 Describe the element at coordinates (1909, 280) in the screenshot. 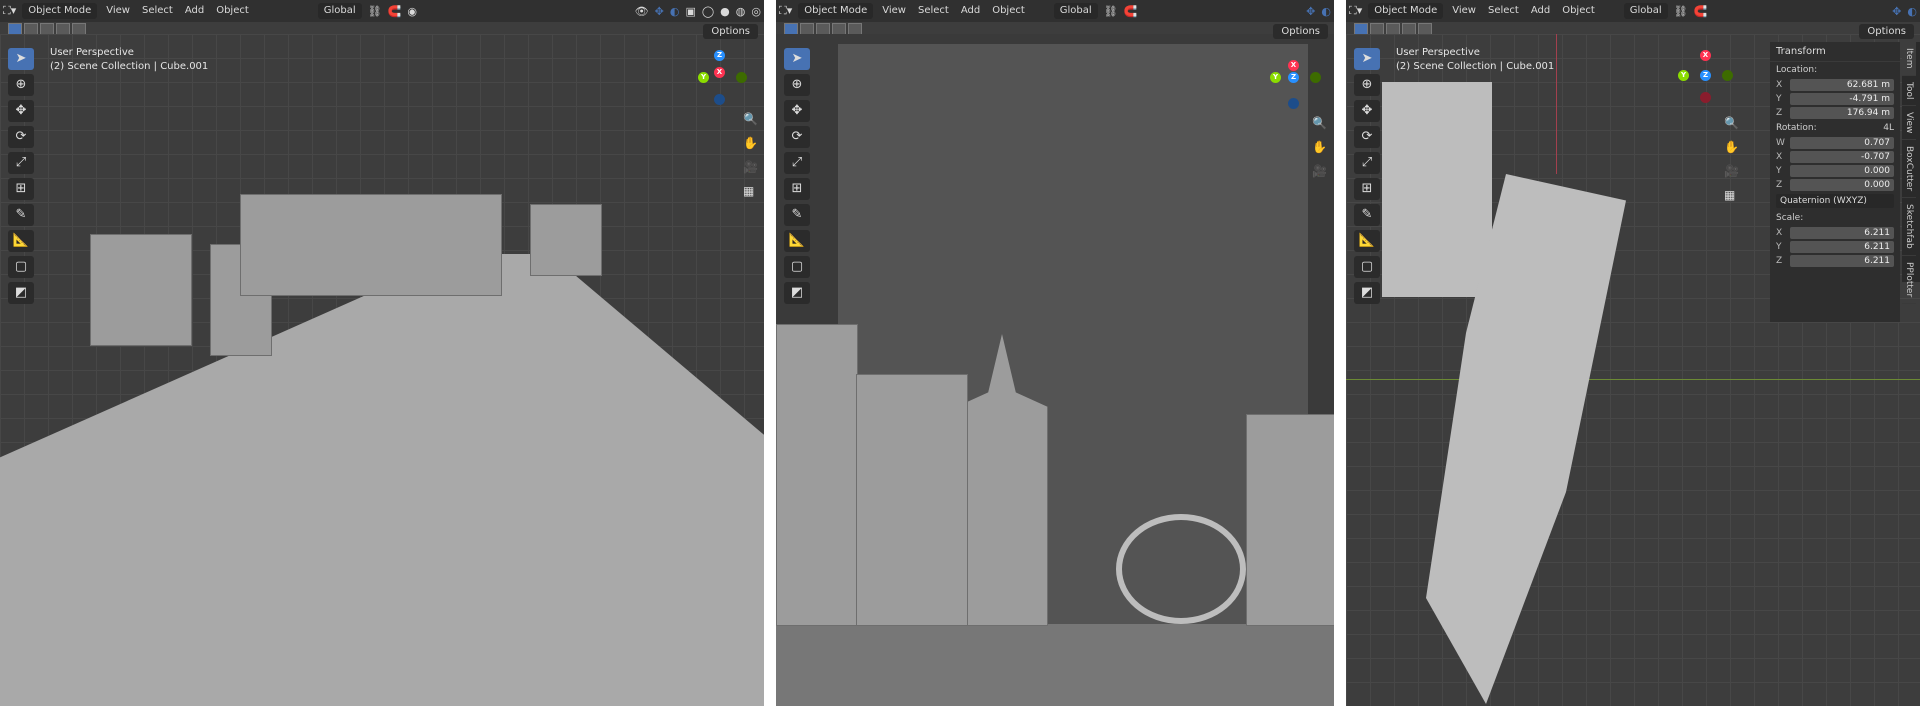

I see `tab-pplotter: PPlotter` at that location.